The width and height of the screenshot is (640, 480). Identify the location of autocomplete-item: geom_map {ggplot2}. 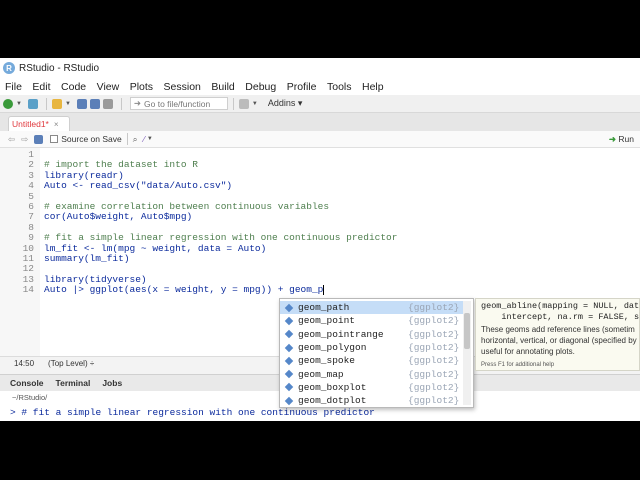
(371, 374).